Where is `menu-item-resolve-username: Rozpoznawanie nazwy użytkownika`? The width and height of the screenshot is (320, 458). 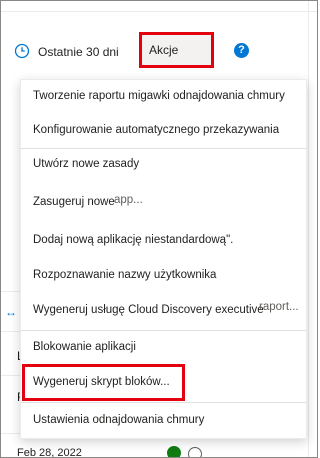 menu-item-resolve-username: Rozpoznawanie nazwy użytkownika is located at coordinates (163, 275).